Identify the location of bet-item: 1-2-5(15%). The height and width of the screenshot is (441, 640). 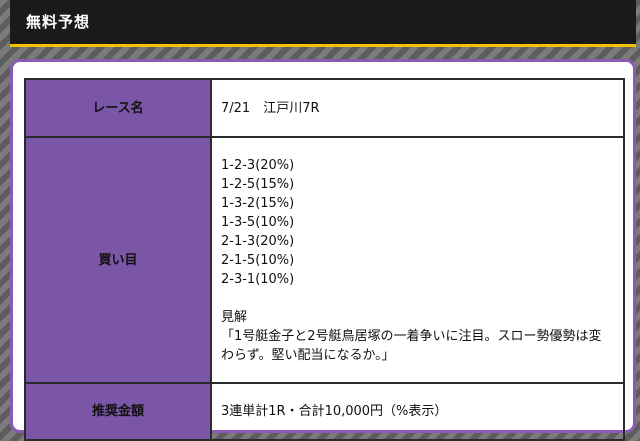
(258, 184).